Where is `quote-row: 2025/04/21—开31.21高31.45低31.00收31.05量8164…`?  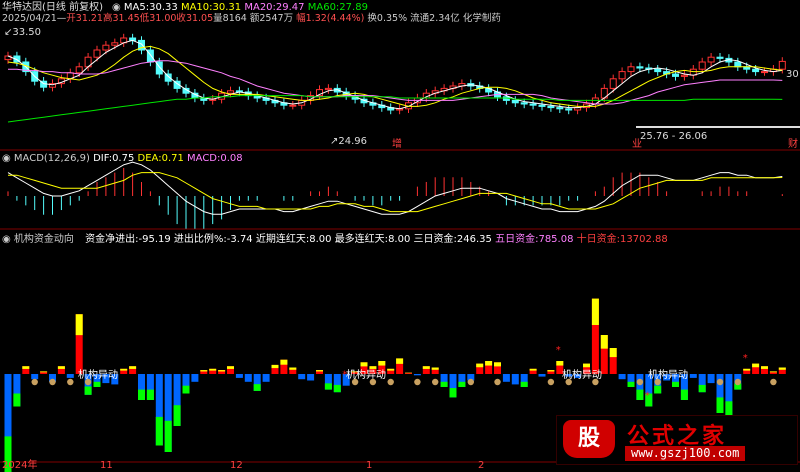
quote-row: 2025/04/21—开31.21高31.45低31.00收31.05量8164… is located at coordinates (251, 18).